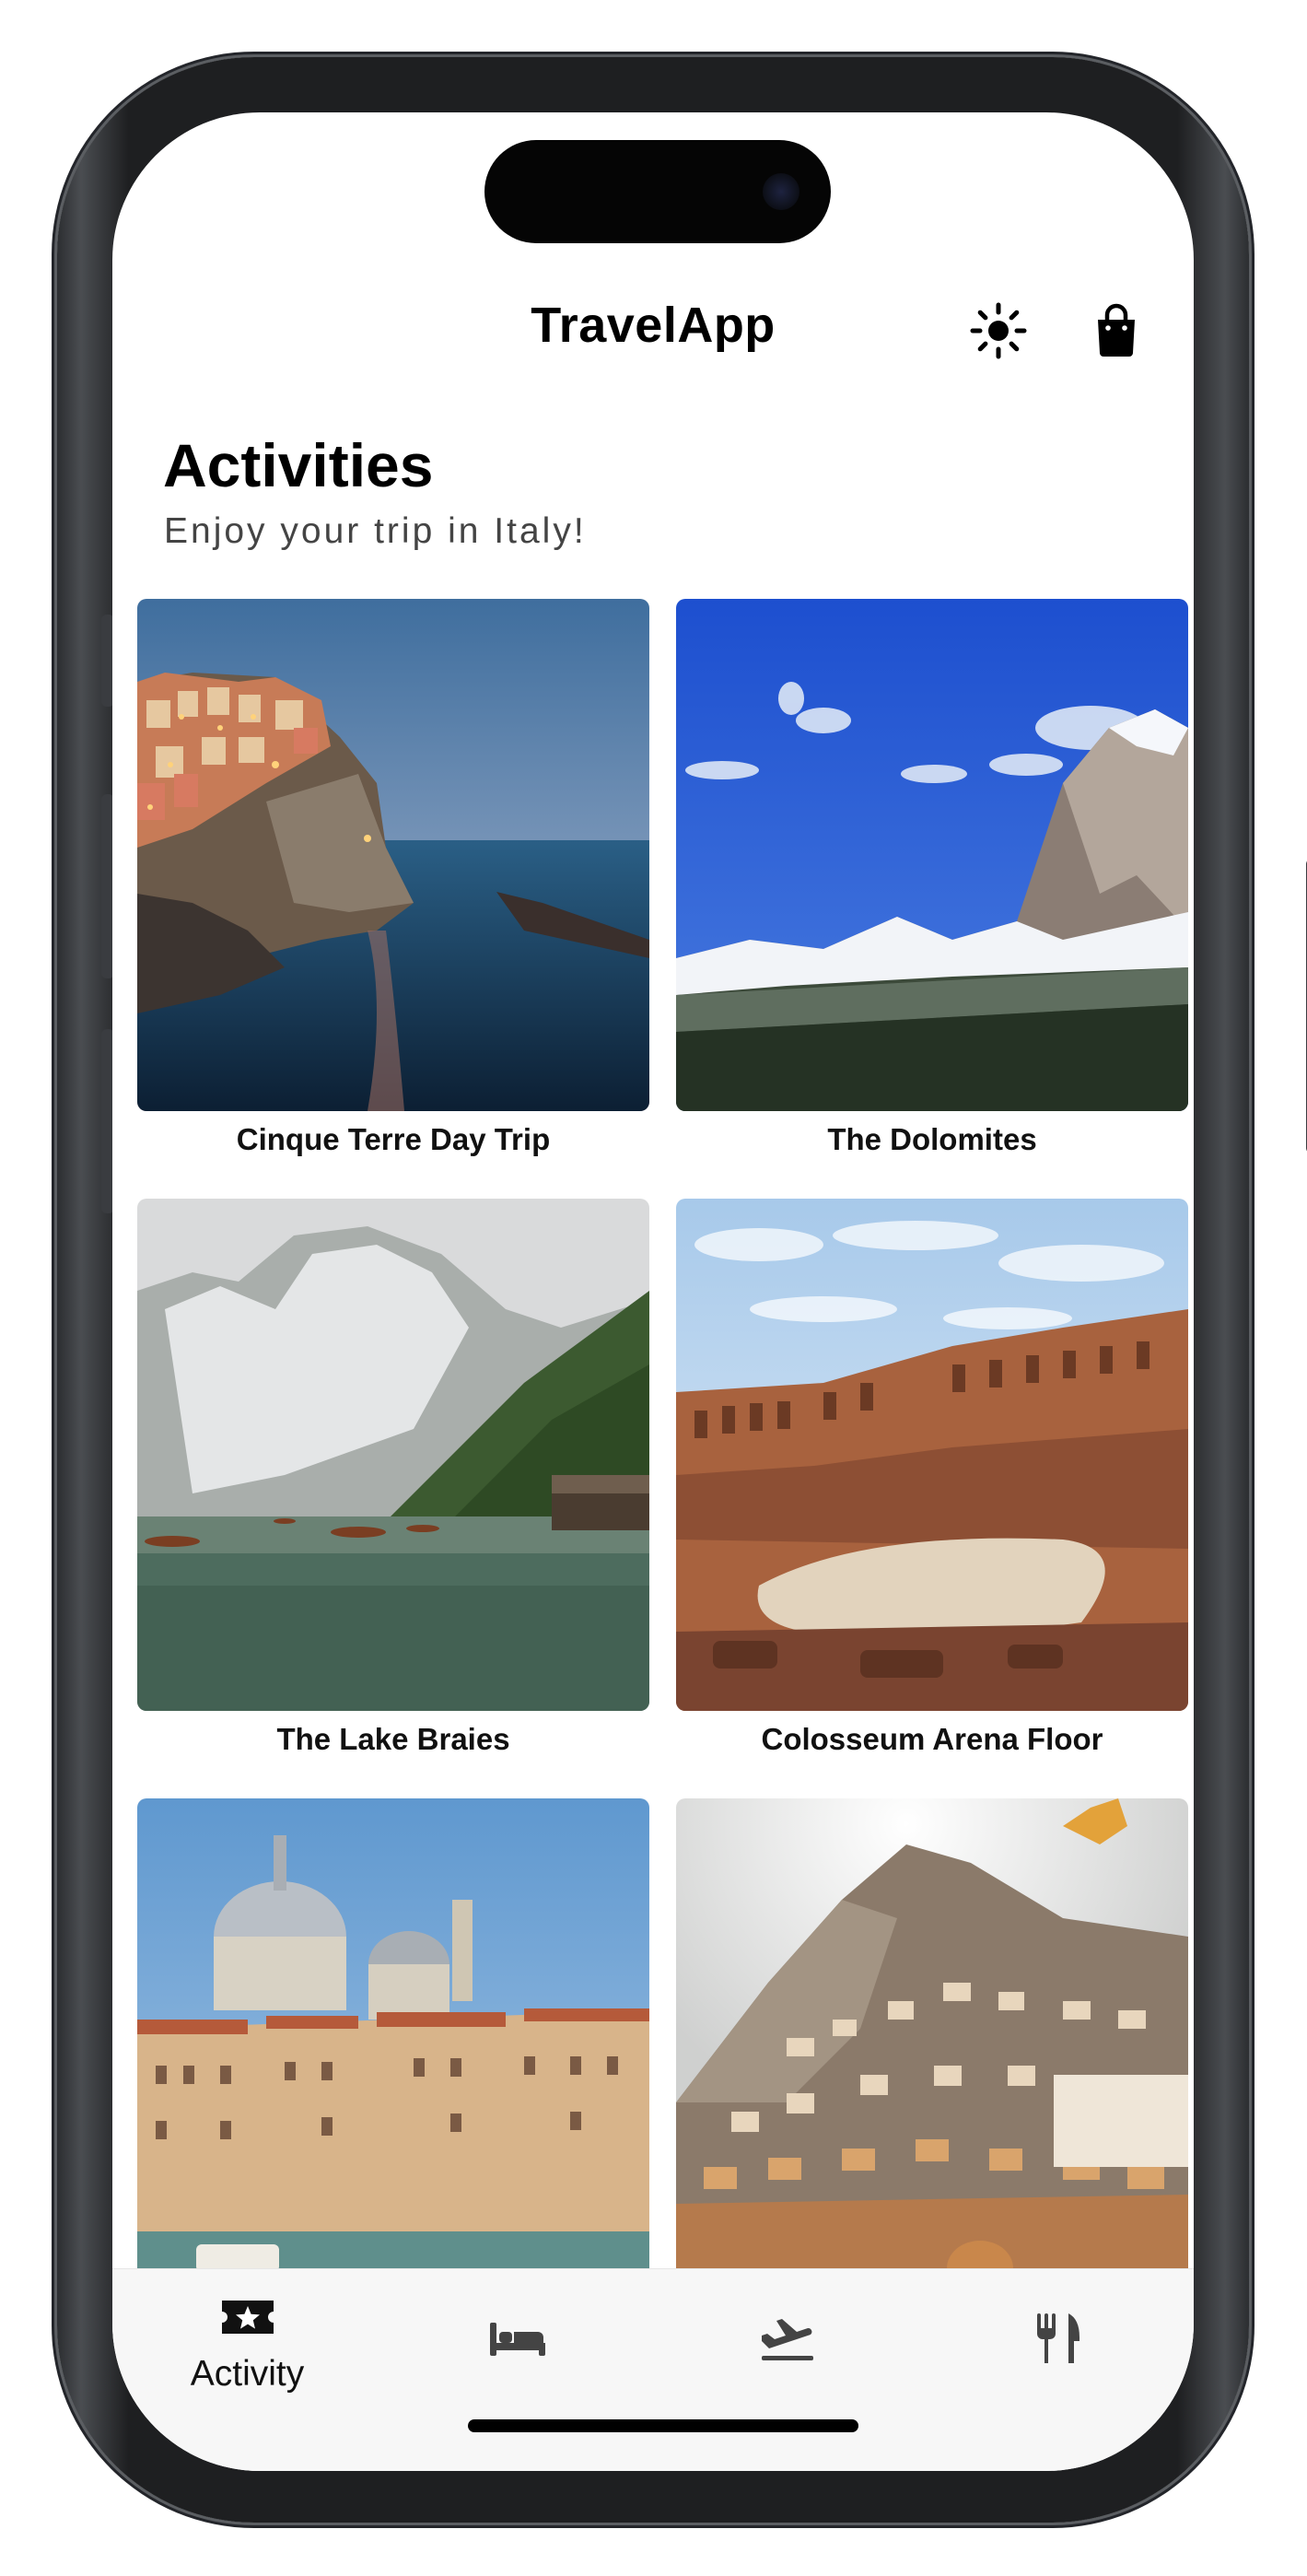 This screenshot has width=1307, height=2576. What do you see at coordinates (932, 1139) in the screenshot?
I see `activity-title: The Dolomites` at bounding box center [932, 1139].